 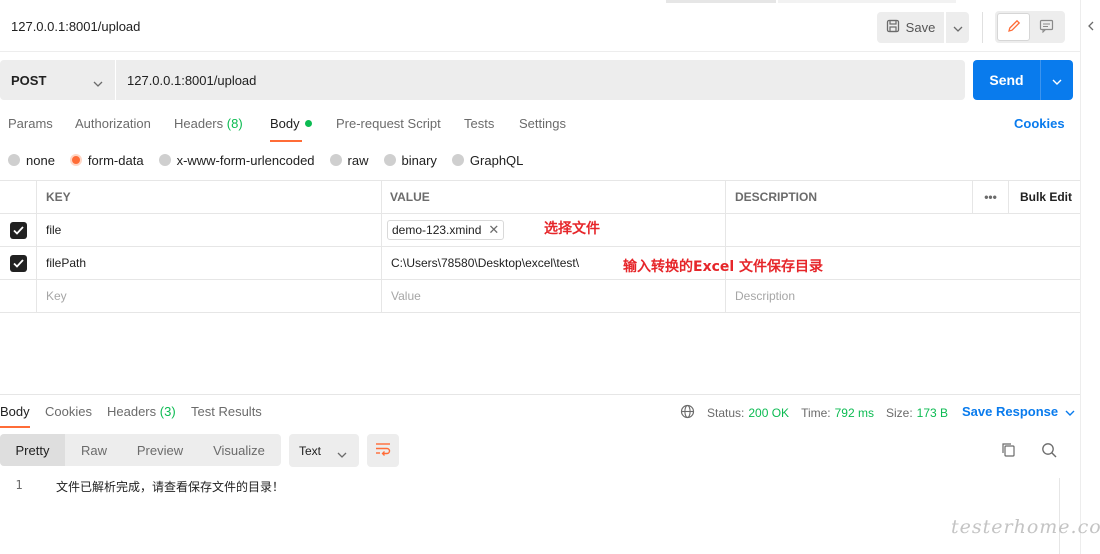 What do you see at coordinates (68, 416) in the screenshot?
I see `response-tab-cookies: Cookies` at bounding box center [68, 416].